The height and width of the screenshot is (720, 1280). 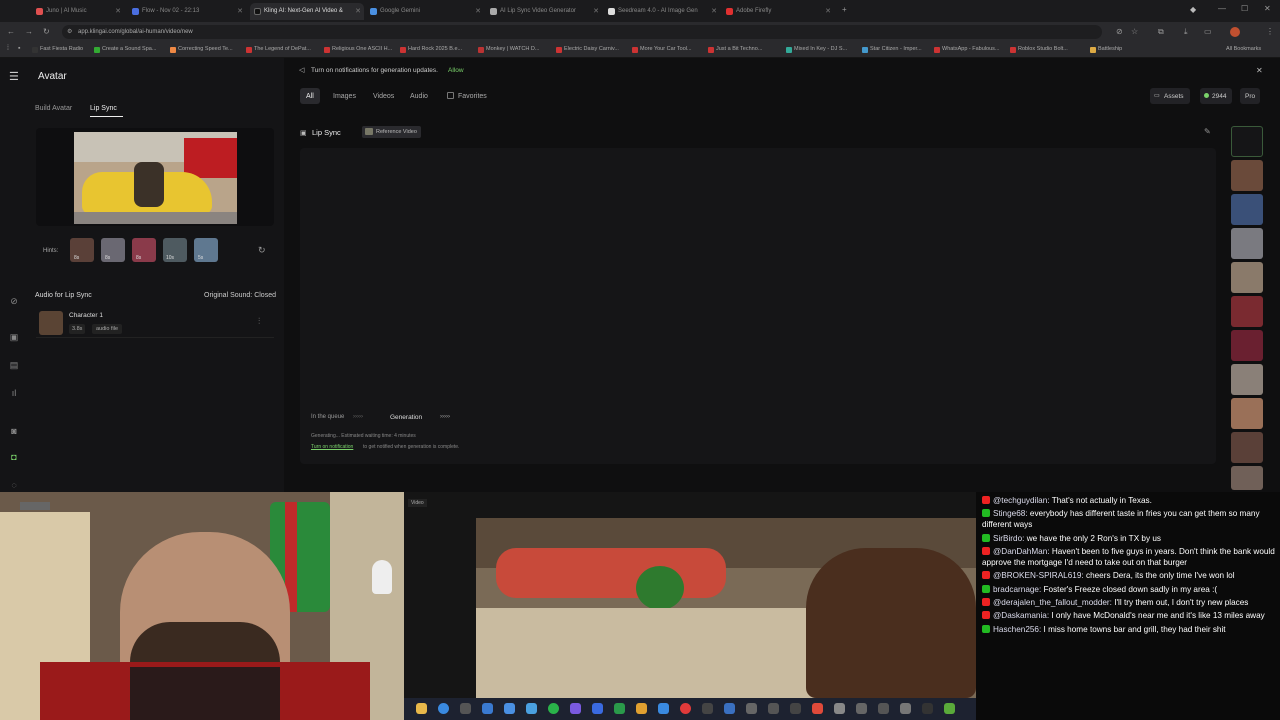 What do you see at coordinates (1235, 32) in the screenshot?
I see `avatar` at bounding box center [1235, 32].